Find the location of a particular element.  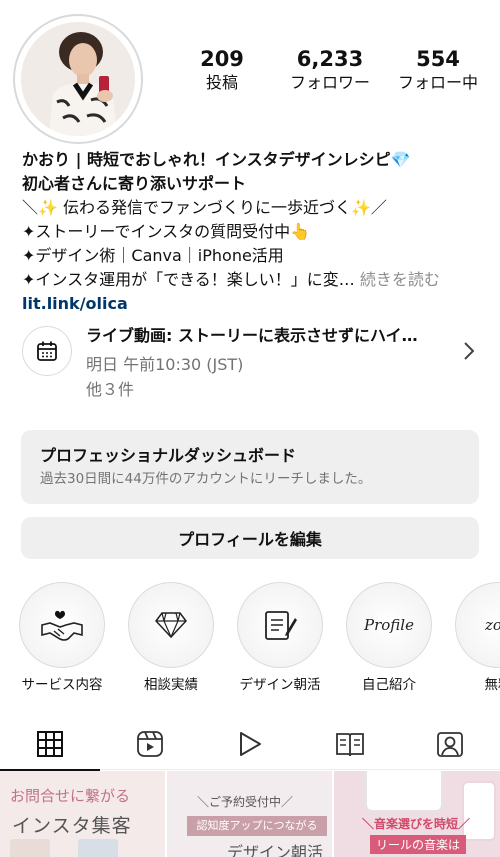

post-text: ＼音楽選びを時短／ is located at coordinates (416, 824).